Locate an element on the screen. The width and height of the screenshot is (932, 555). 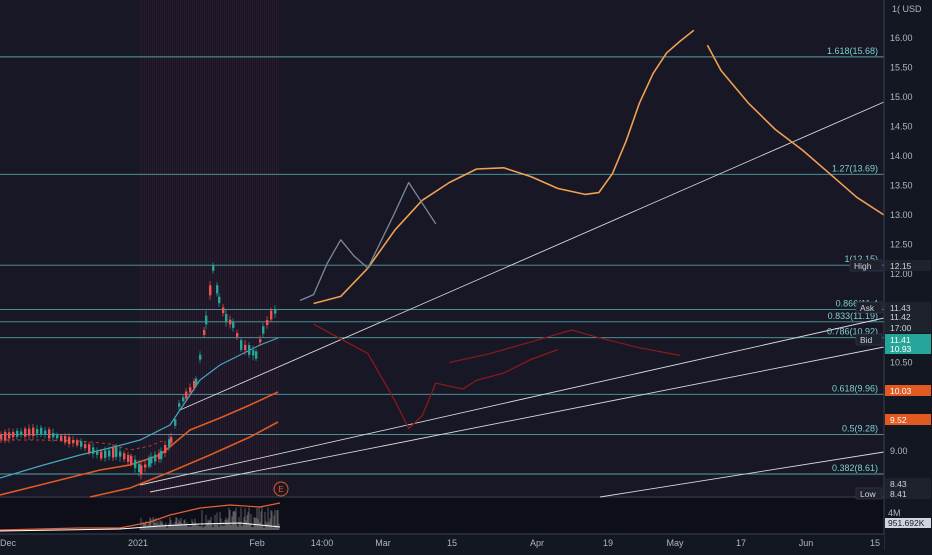
y-tick-label: 15.50 is located at coordinates (901, 68).